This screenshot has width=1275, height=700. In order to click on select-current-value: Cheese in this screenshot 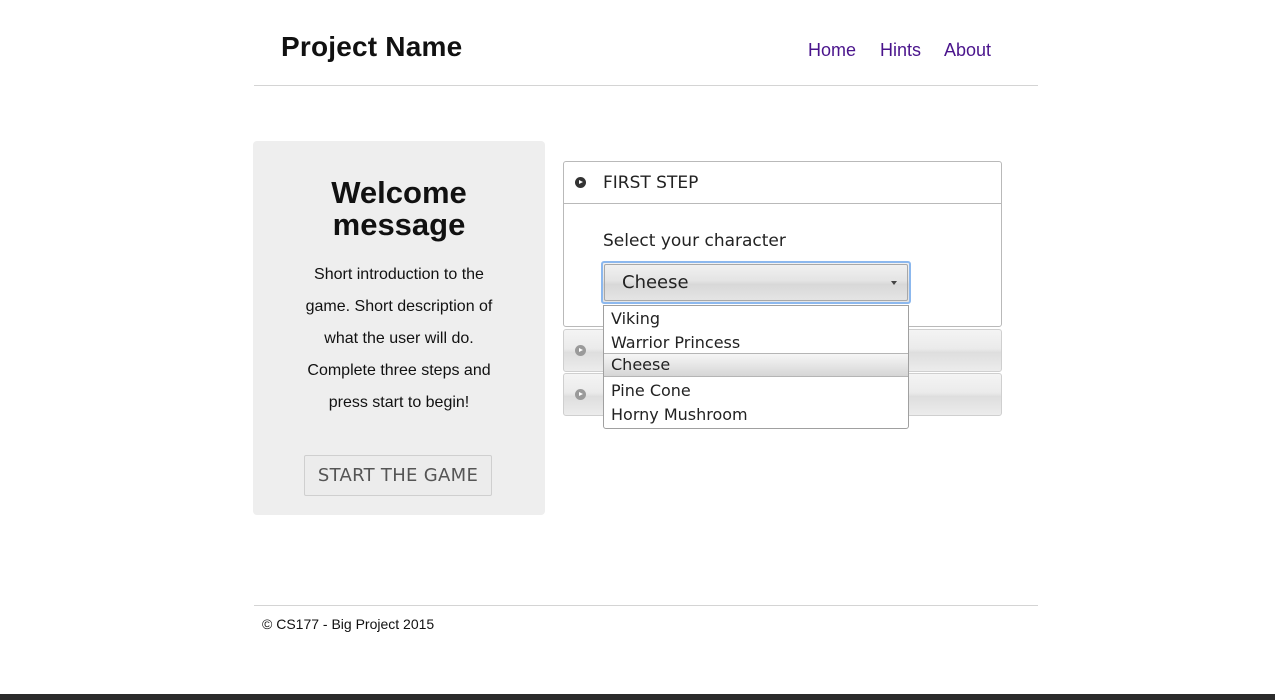, I will do `click(655, 282)`.